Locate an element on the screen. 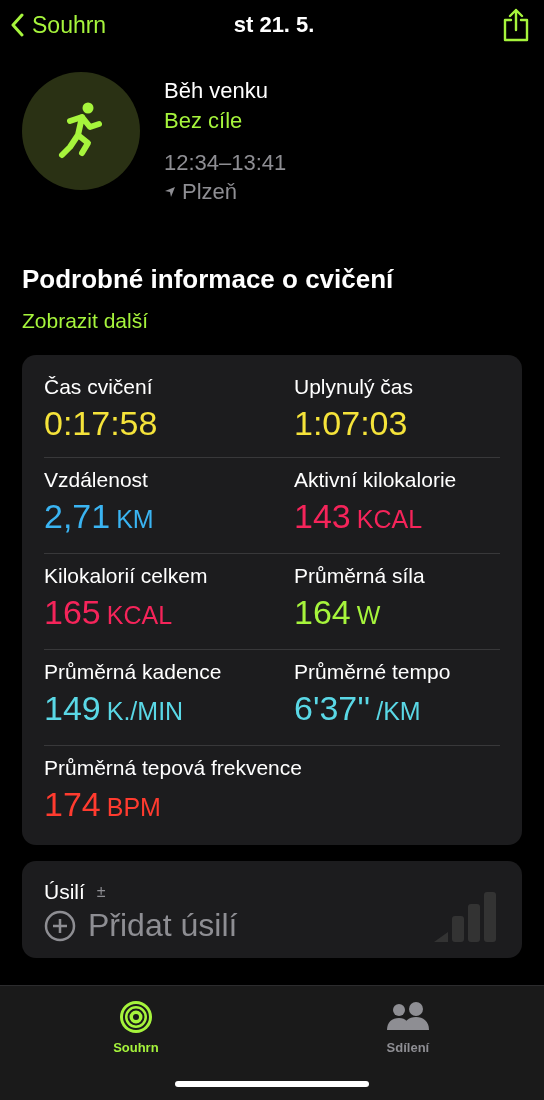 This screenshot has height=1100, width=544. metric-value: 2,71 KM is located at coordinates (99, 516).